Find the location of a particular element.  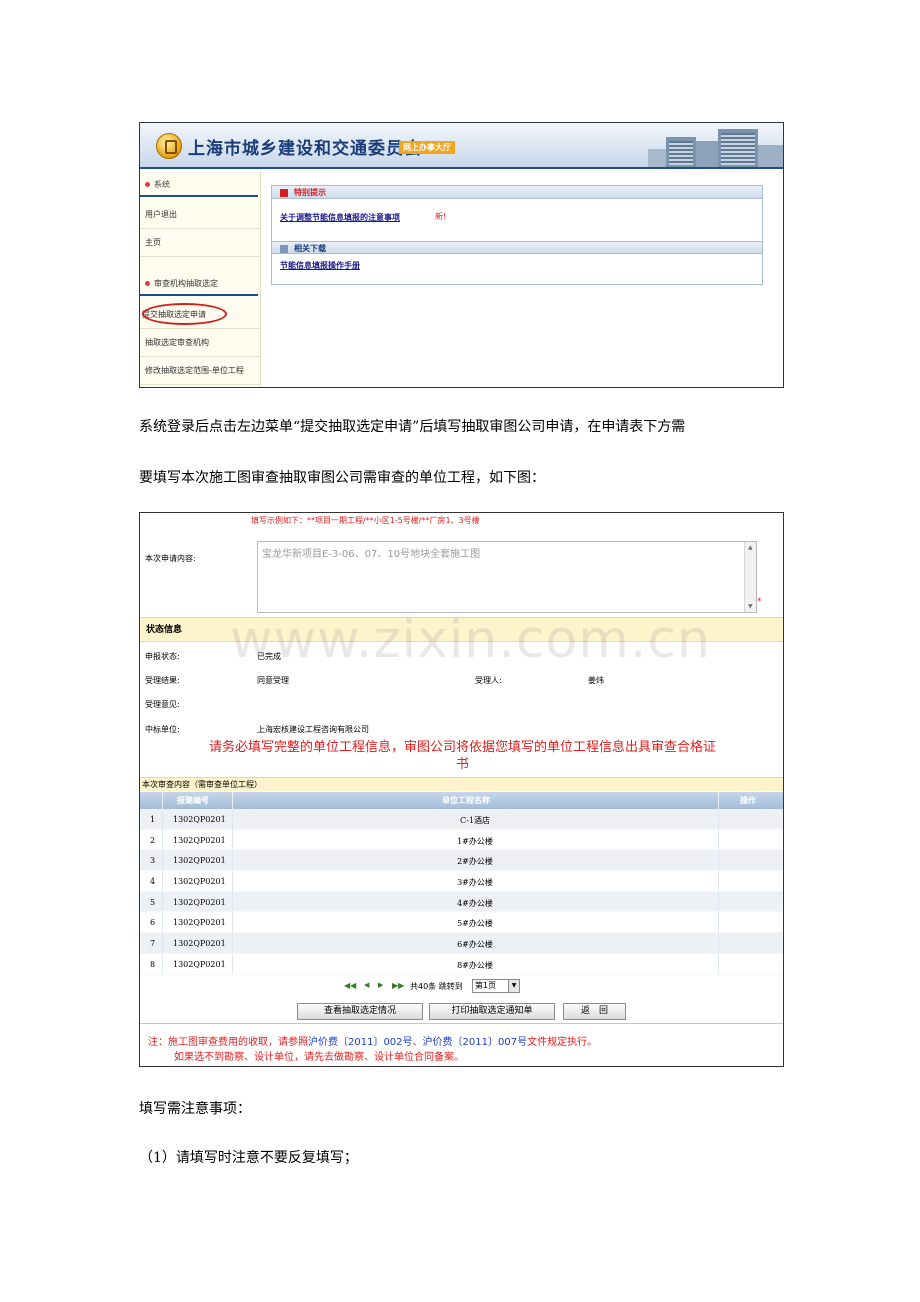

status-value: 已完成 is located at coordinates (269, 656).